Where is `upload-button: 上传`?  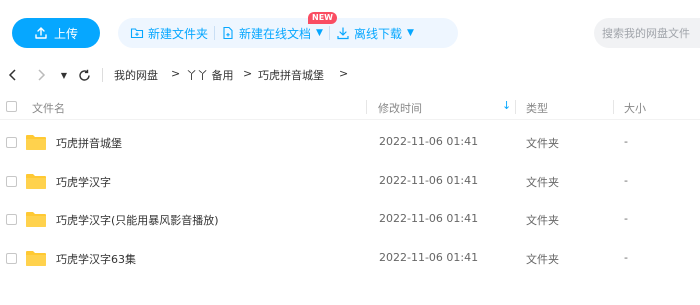
upload-button: 上传 is located at coordinates (56, 33).